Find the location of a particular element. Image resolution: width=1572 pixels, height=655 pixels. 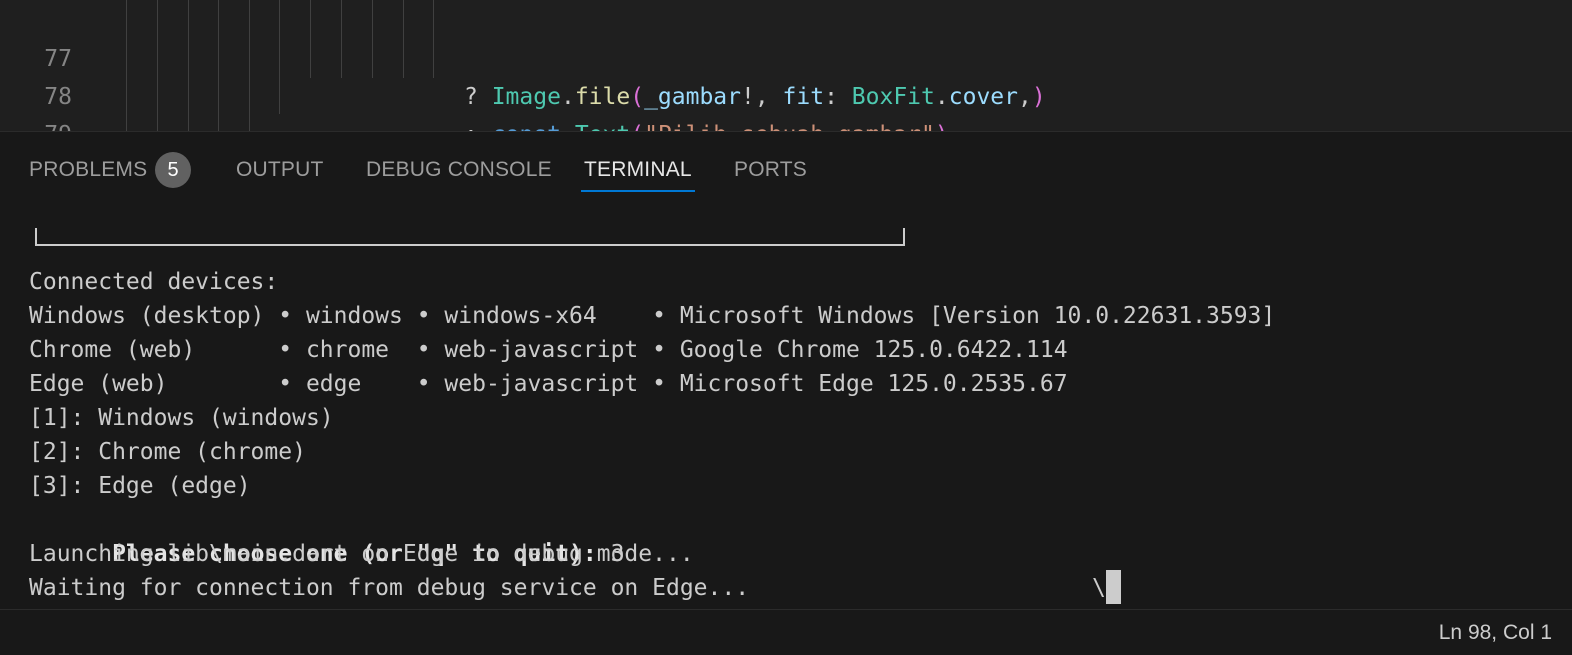

tab-label: PORTS is located at coordinates (770, 169).